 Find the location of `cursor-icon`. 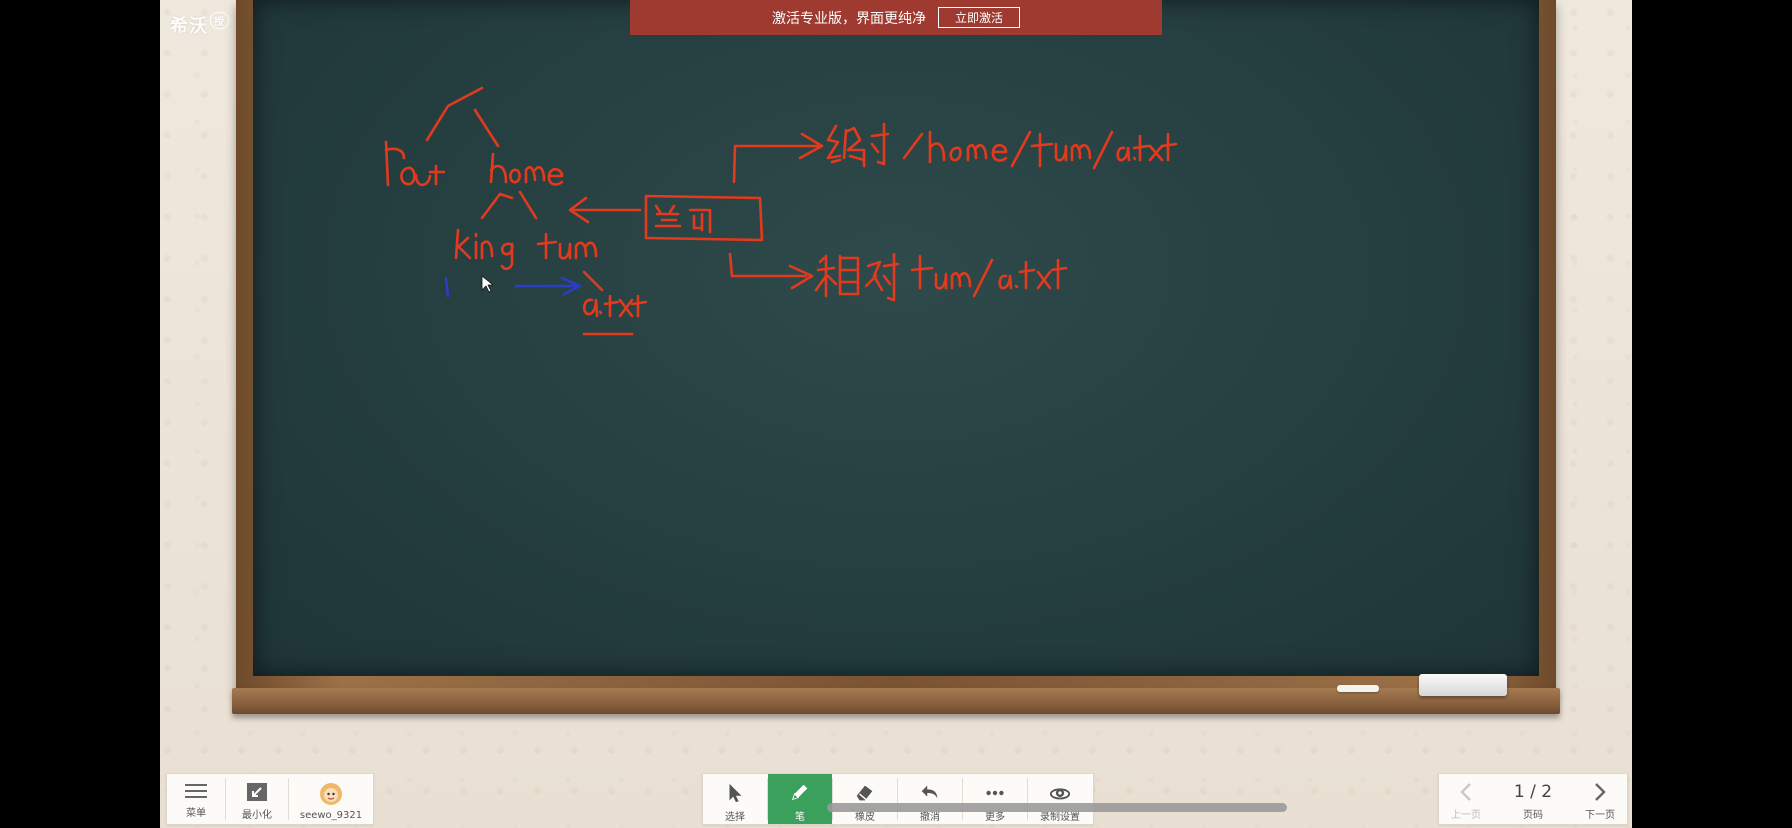

cursor-icon is located at coordinates (735, 793).